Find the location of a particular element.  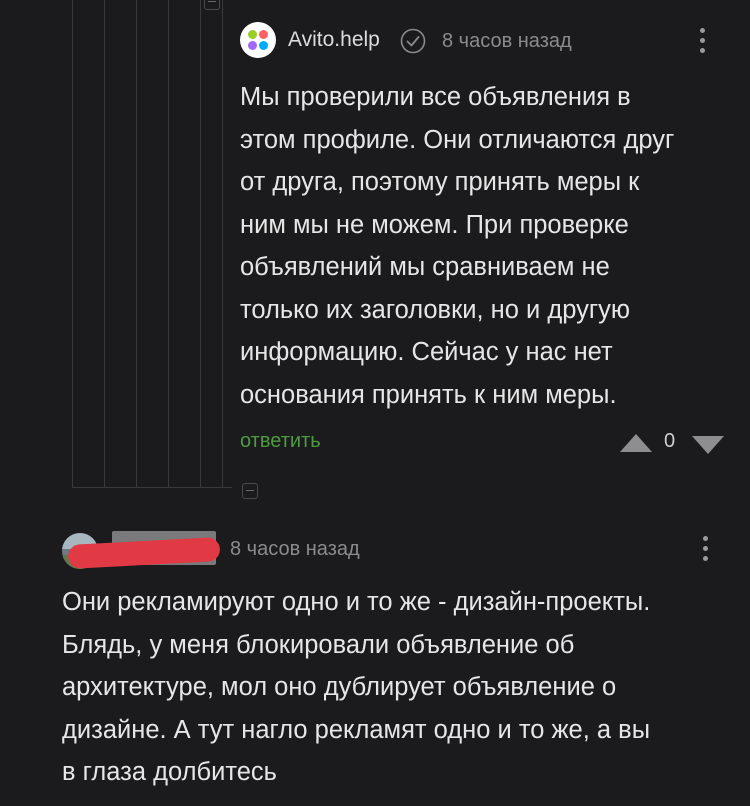

reply-button: ответить is located at coordinates (280, 441).